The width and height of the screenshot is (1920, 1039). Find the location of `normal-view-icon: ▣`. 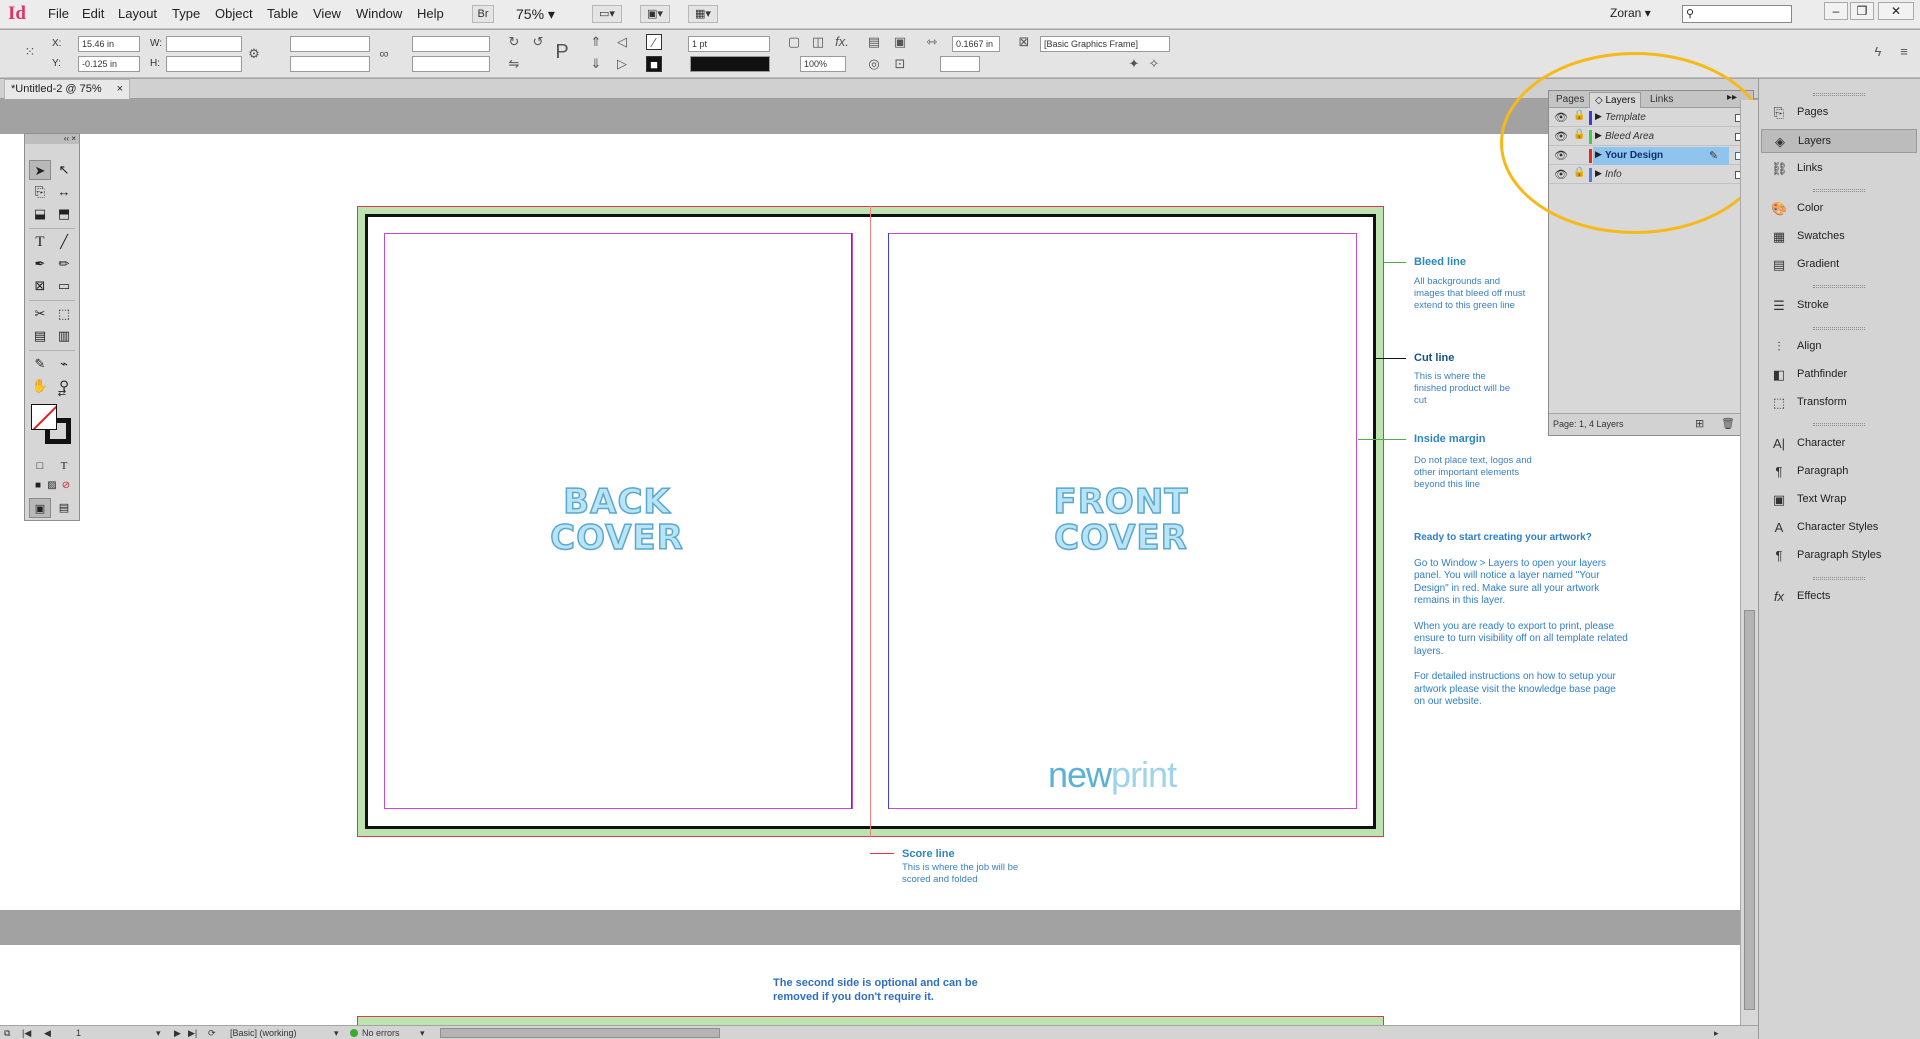

normal-view-icon: ▣ is located at coordinates (40, 508).